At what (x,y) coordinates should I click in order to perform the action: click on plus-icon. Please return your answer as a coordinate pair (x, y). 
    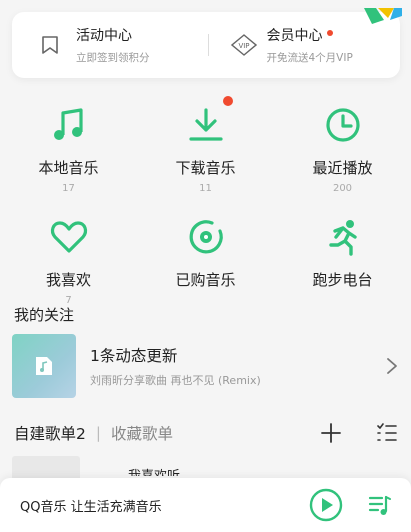
    Looking at the image, I should click on (331, 433).